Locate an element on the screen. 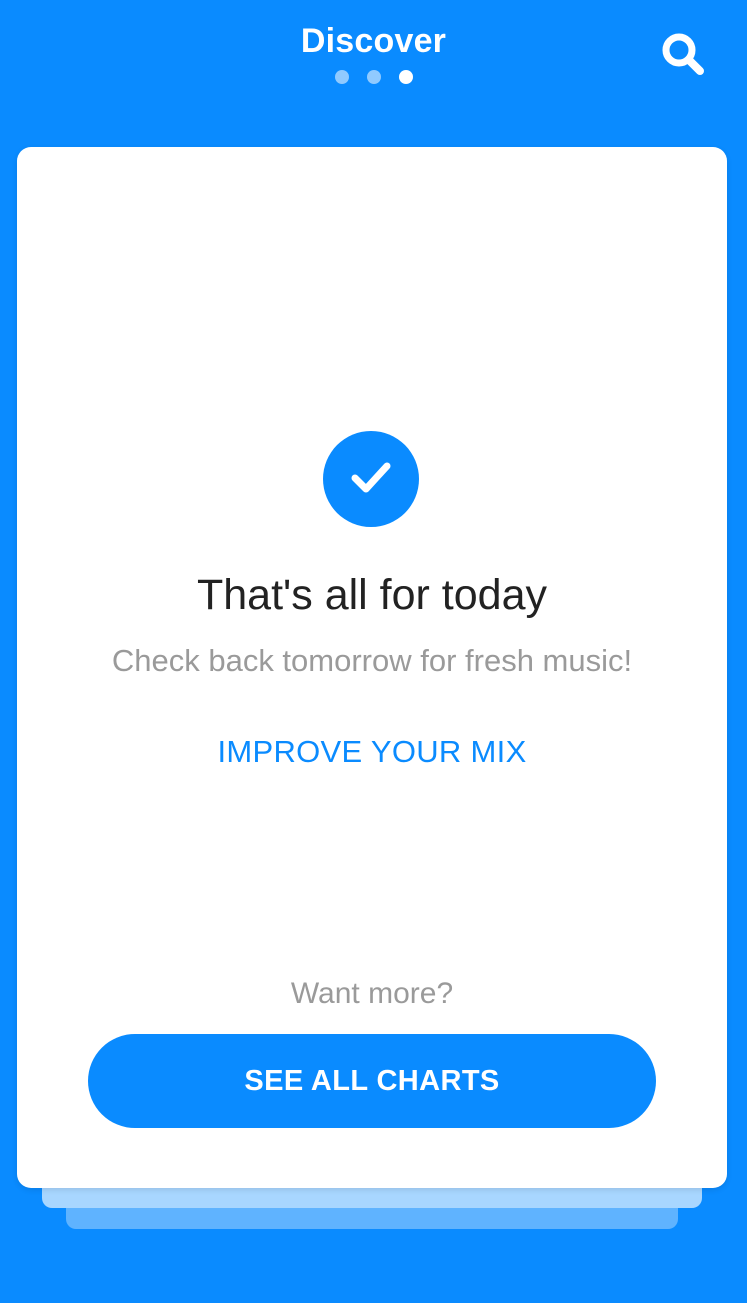 This screenshot has height=1303, width=747. checkmark-badge is located at coordinates (371, 479).